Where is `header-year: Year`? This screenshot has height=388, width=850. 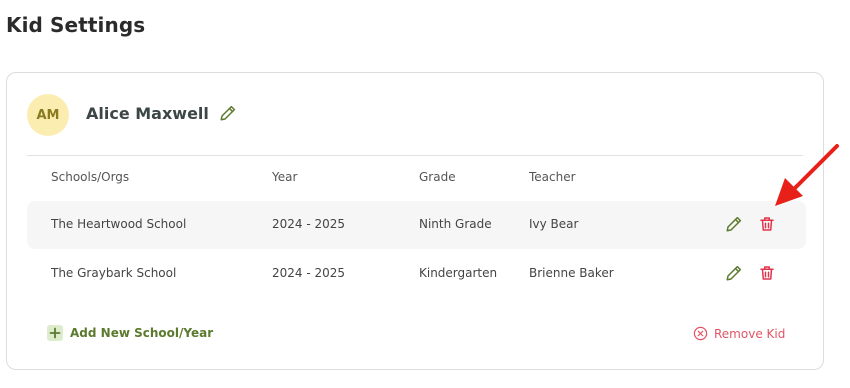 header-year: Year is located at coordinates (285, 177).